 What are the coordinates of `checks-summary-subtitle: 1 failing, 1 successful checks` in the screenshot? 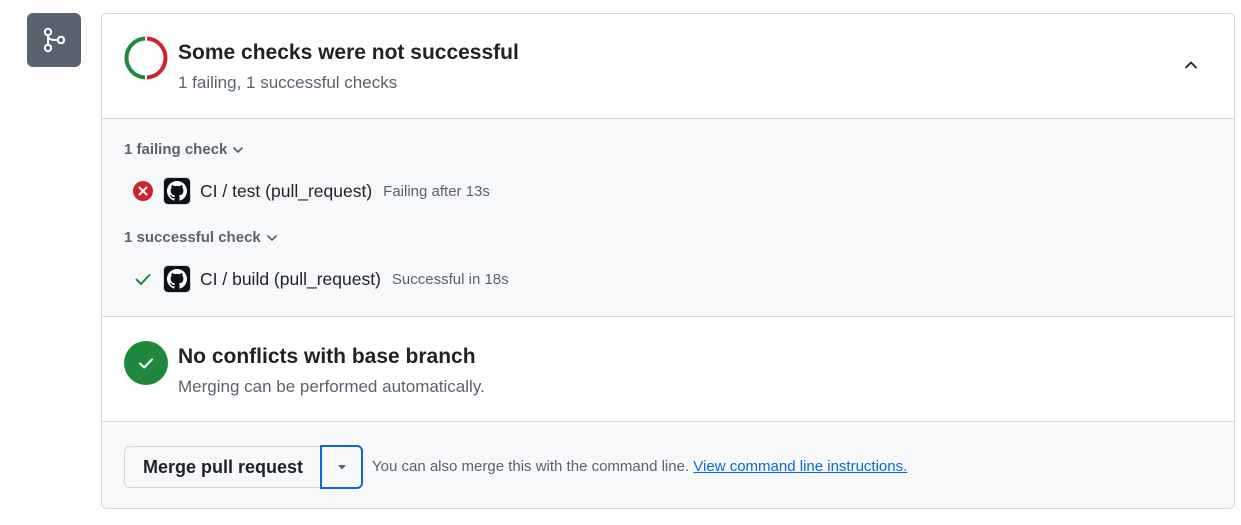 It's located at (288, 82).